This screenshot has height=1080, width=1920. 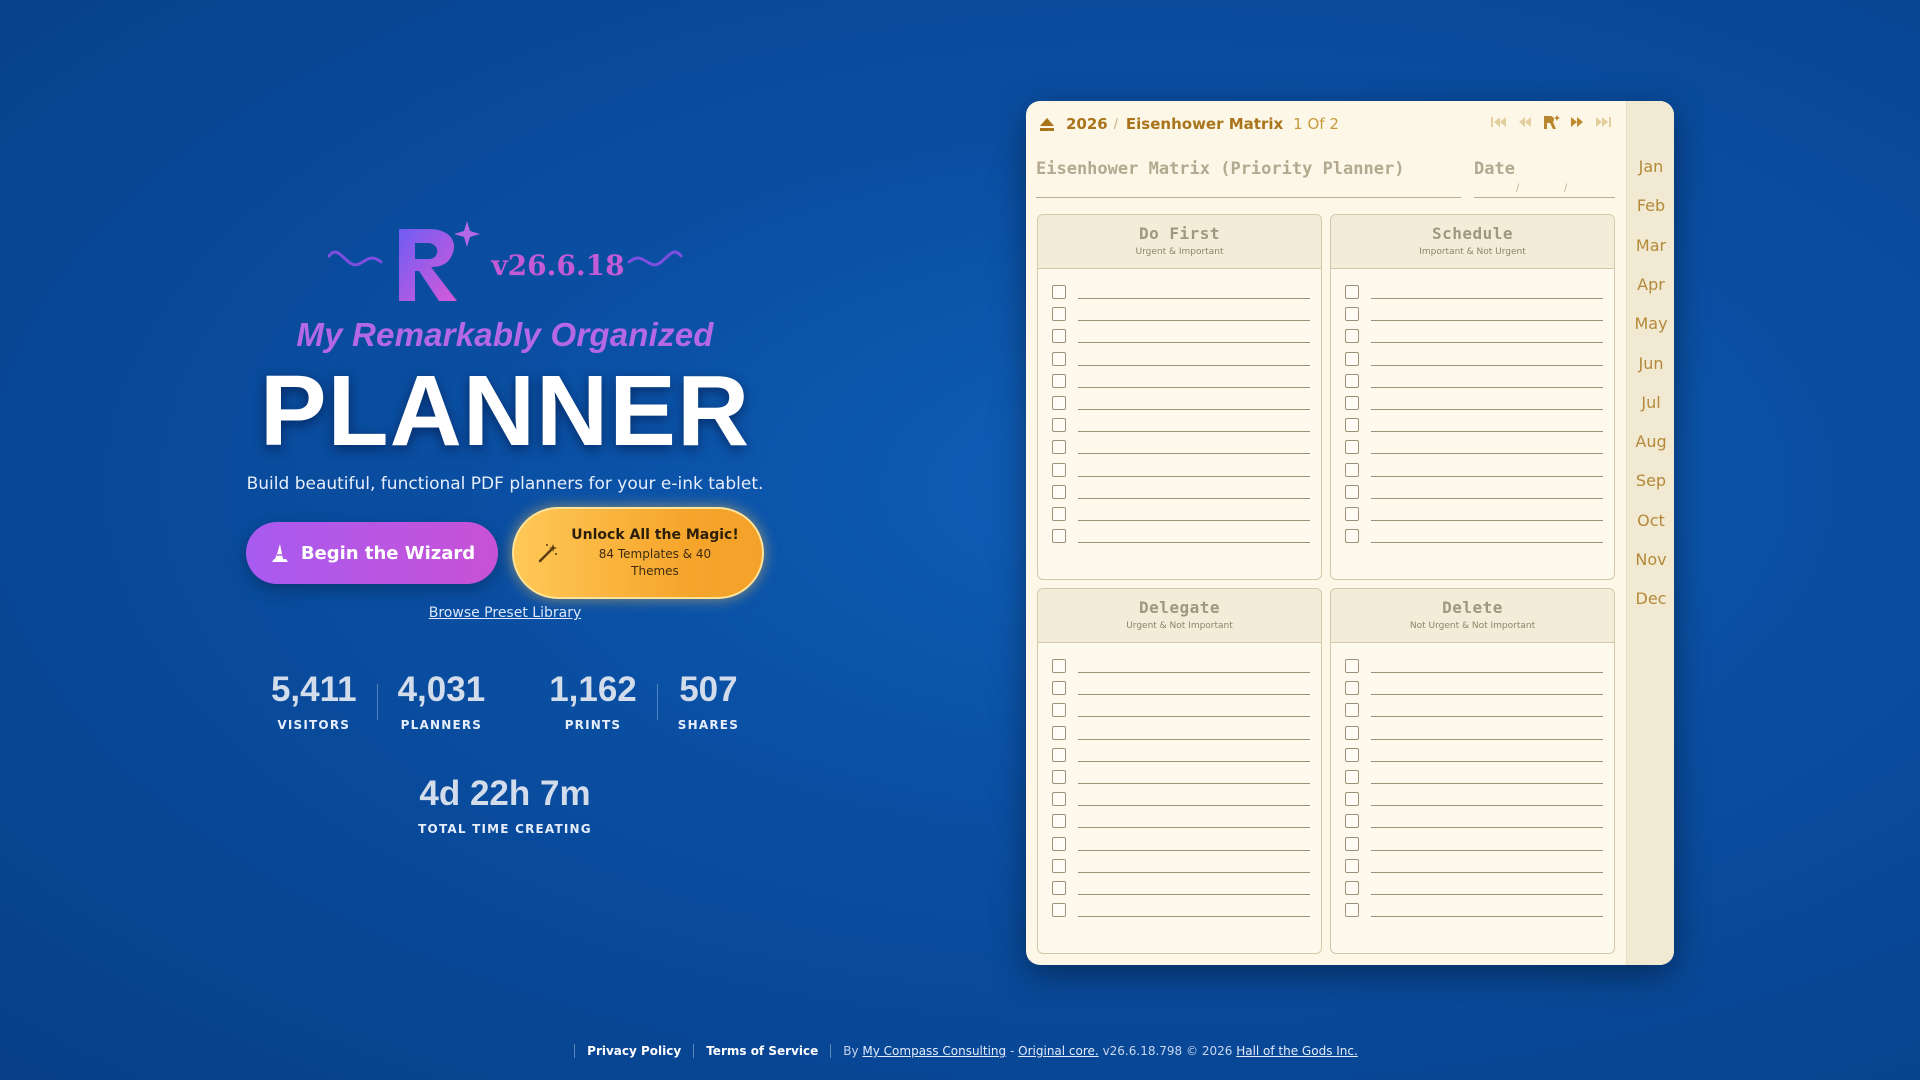 What do you see at coordinates (372, 553) in the screenshot?
I see `begin-wizard-button: Begin the Wizard` at bounding box center [372, 553].